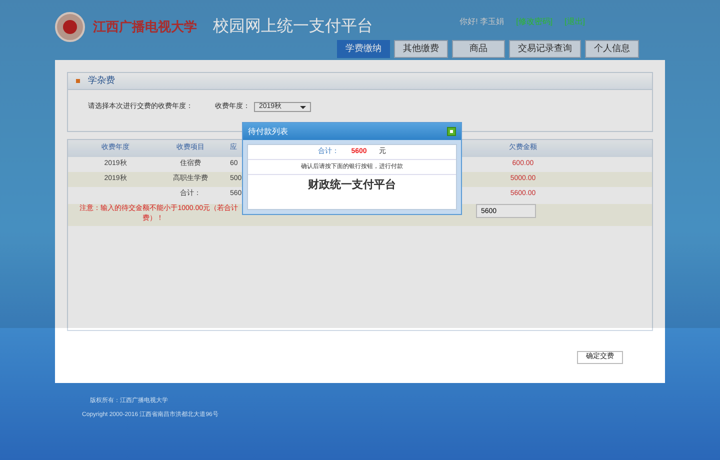 The width and height of the screenshot is (720, 460). What do you see at coordinates (268, 132) in the screenshot?
I see `dialog-title: 待付款列表` at bounding box center [268, 132].